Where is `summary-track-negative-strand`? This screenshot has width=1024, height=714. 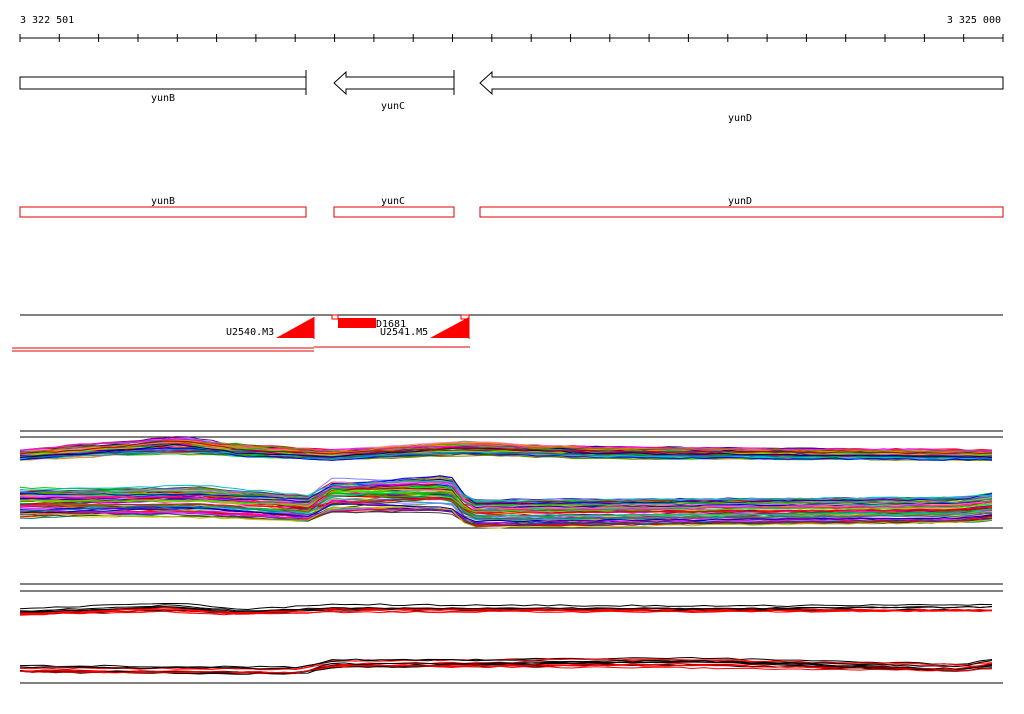
summary-track-negative-strand is located at coordinates (511, 670).